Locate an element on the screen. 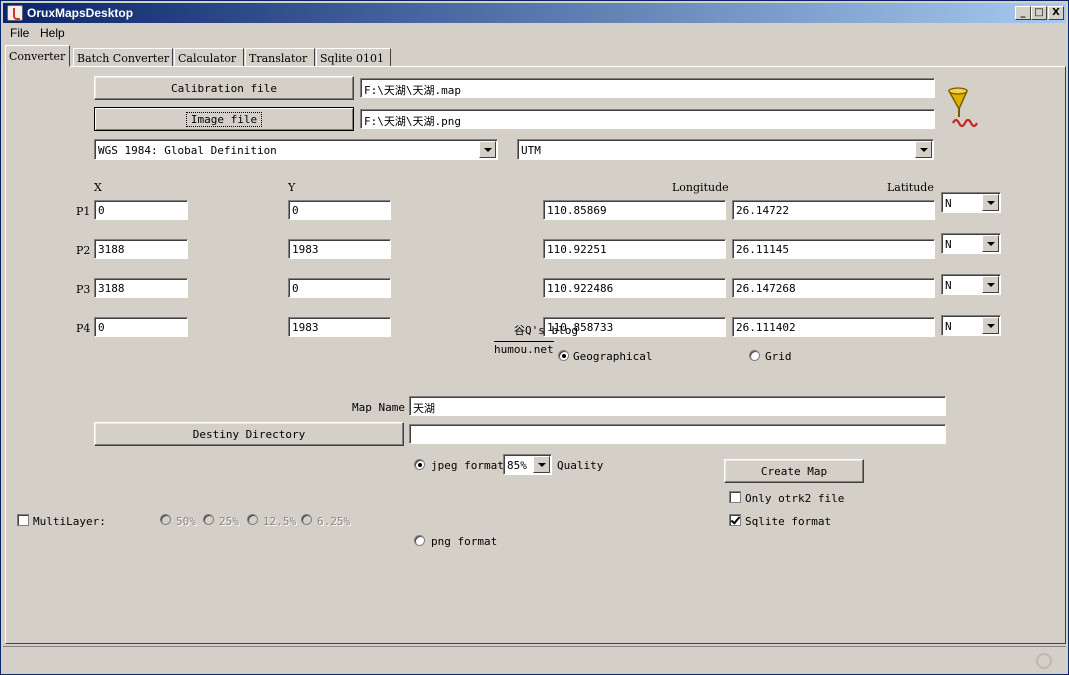 Image resolution: width=1069 pixels, height=675 pixels. layer-6-25-radio is located at coordinates (306, 519).